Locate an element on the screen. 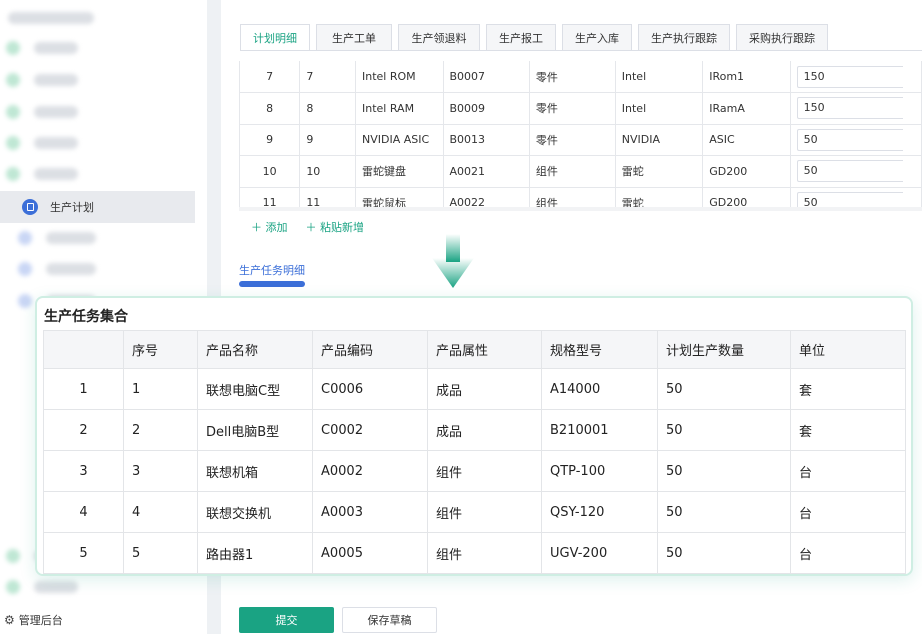 The height and width of the screenshot is (634, 922). row-actions: ＋ 添加 ＋ 粘贴新增 is located at coordinates (307, 227).